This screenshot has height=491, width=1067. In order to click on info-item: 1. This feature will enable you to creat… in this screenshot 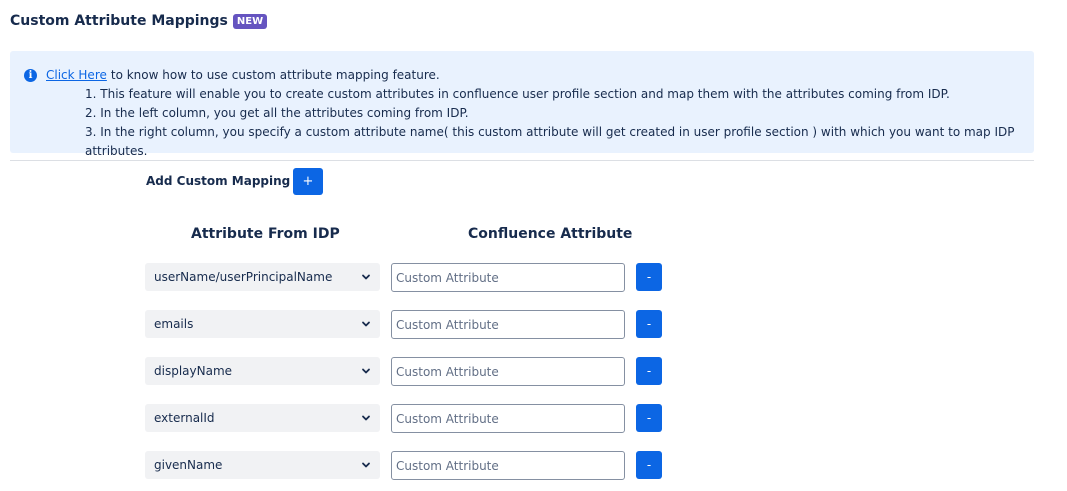, I will do `click(517, 94)`.